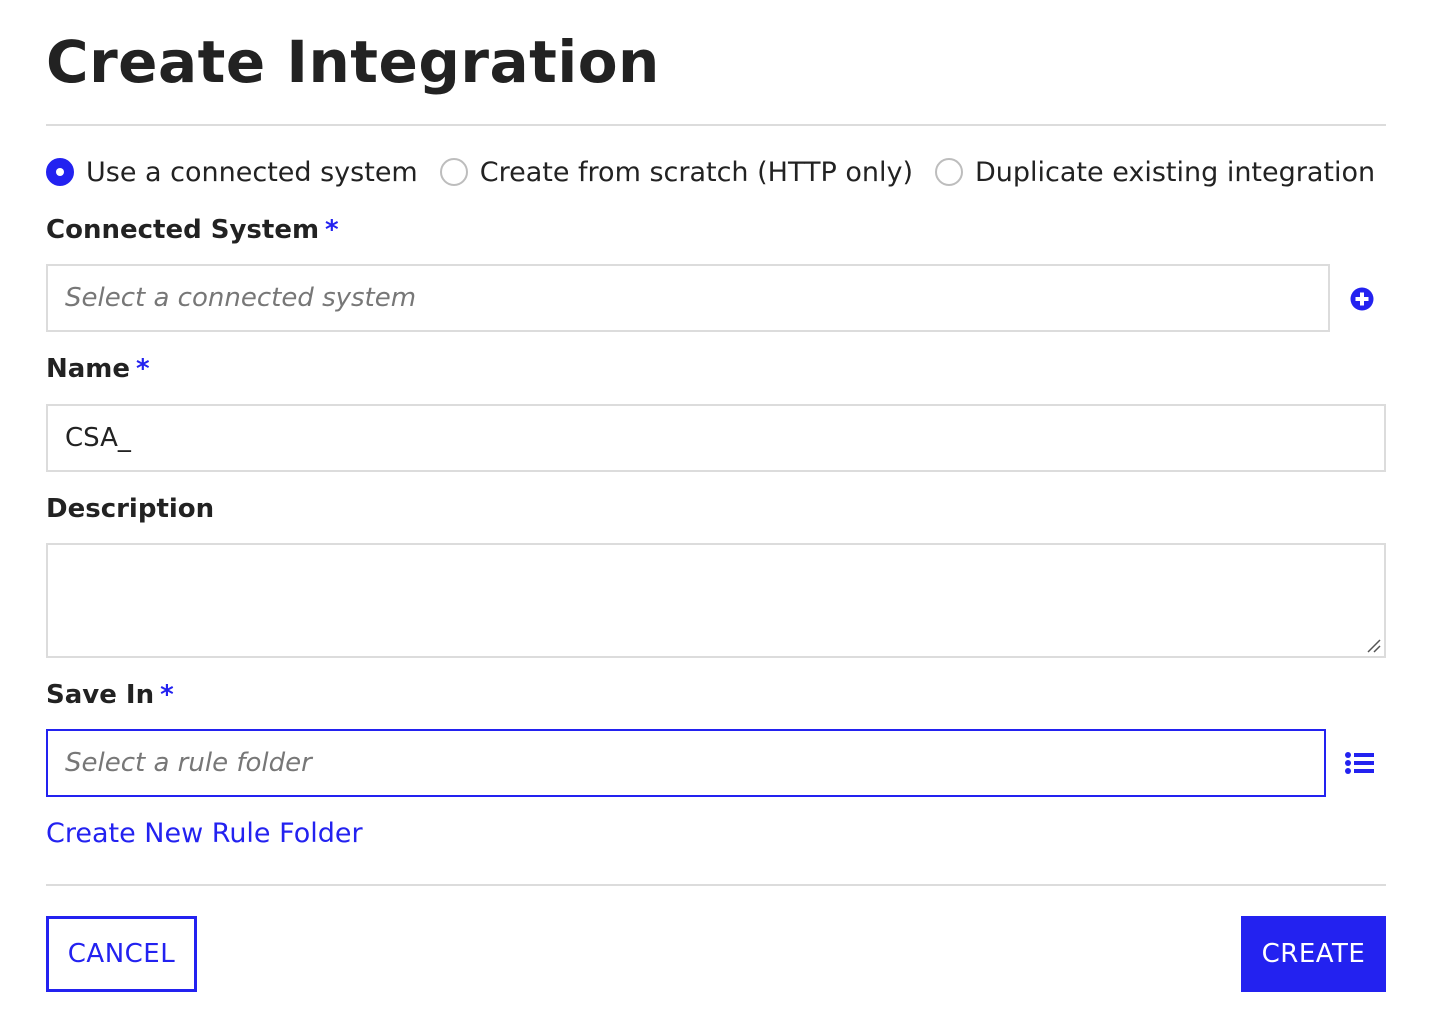 This screenshot has width=1430, height=1026. I want to click on list-icon, so click(1359, 763).